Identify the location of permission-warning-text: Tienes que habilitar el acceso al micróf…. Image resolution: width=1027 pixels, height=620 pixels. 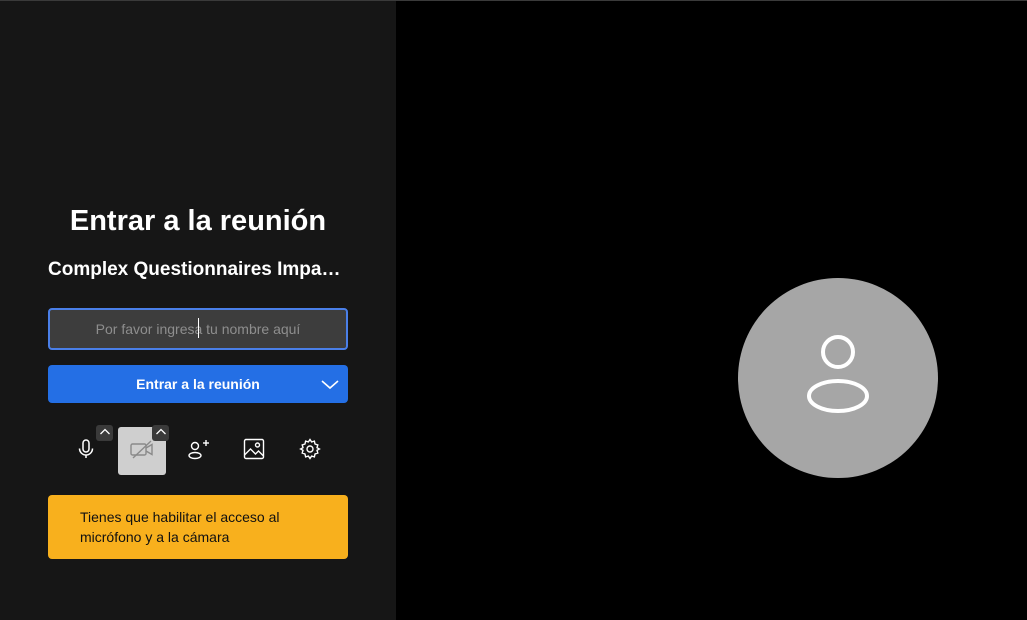
(180, 527).